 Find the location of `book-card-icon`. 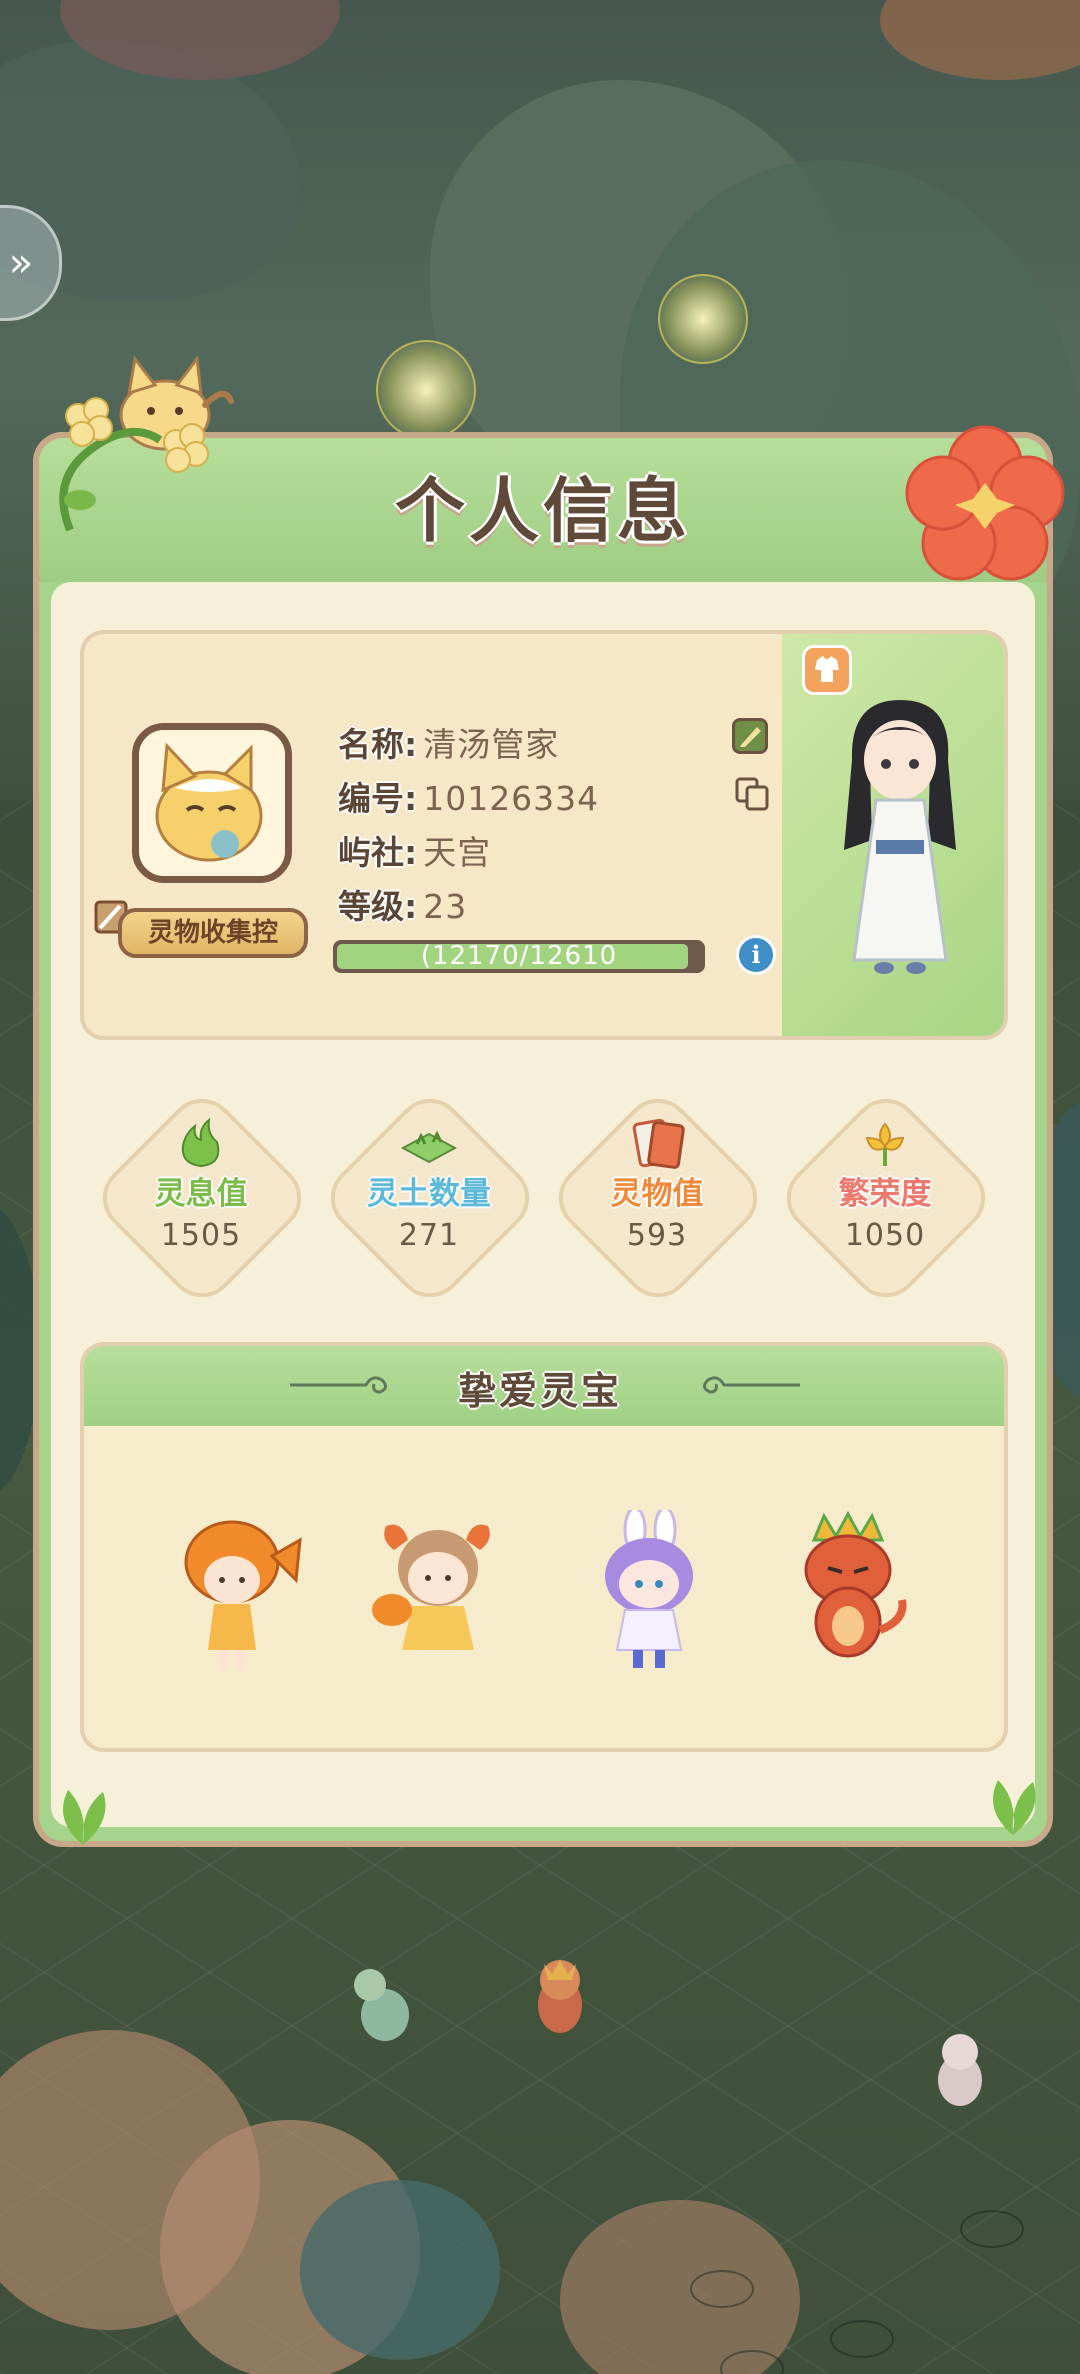

book-card-icon is located at coordinates (658, 1143).